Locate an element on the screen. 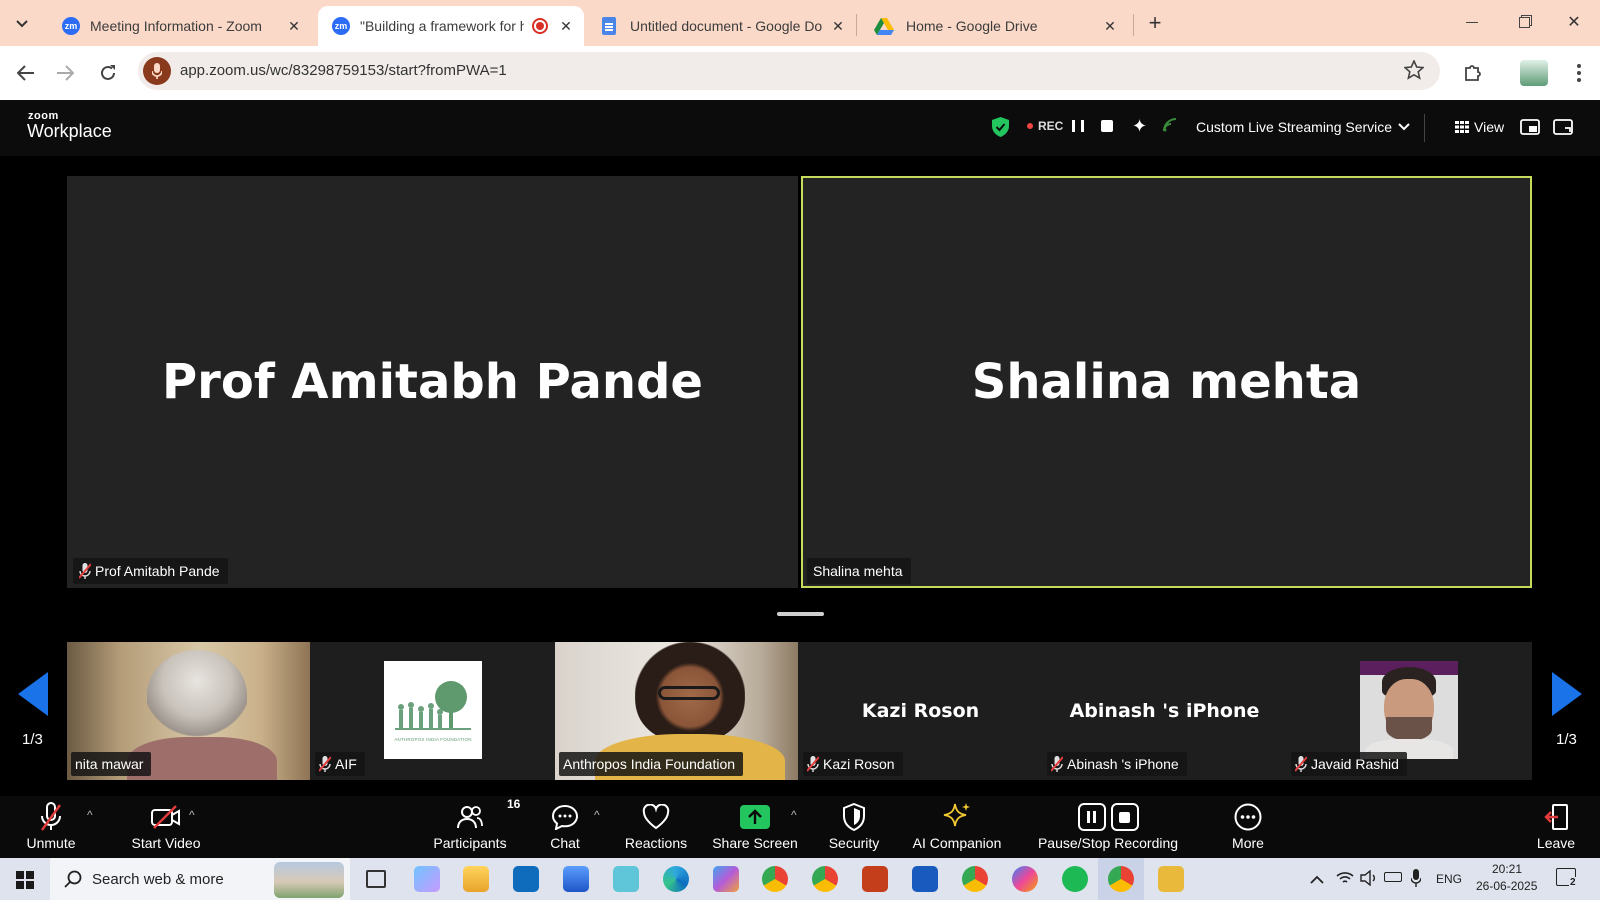 The width and height of the screenshot is (1600, 900). notifications-icon: 2 is located at coordinates (1566, 878).